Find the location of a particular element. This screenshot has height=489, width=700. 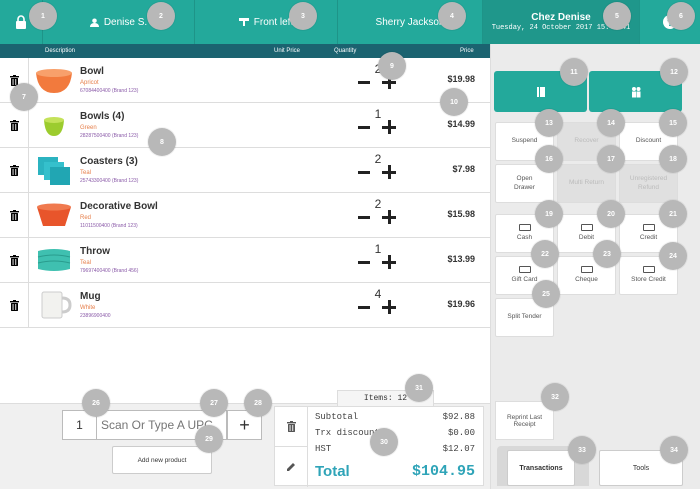

item-qty: 1 is located at coordinates (378, 249).